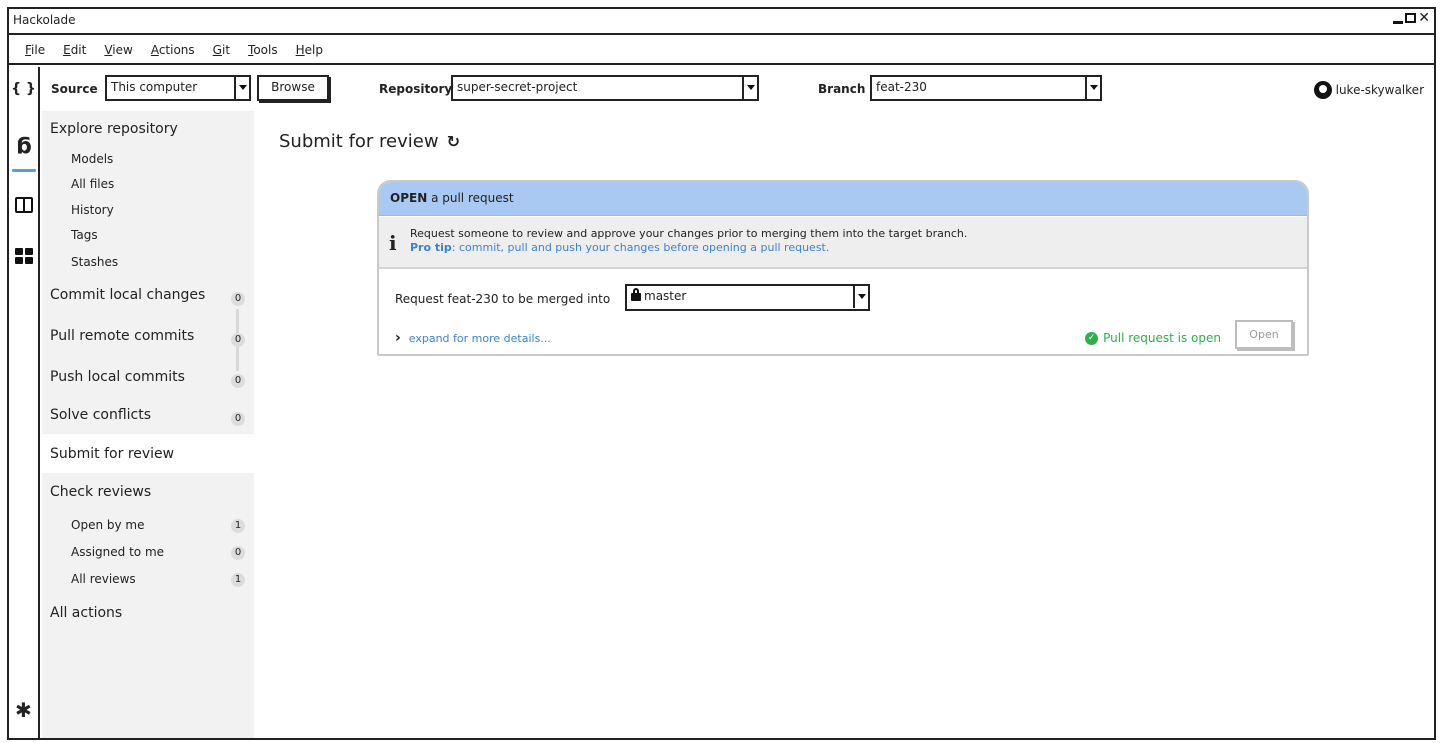  What do you see at coordinates (100, 492) in the screenshot?
I see `sidebar-check-reviews: Check reviews` at bounding box center [100, 492].